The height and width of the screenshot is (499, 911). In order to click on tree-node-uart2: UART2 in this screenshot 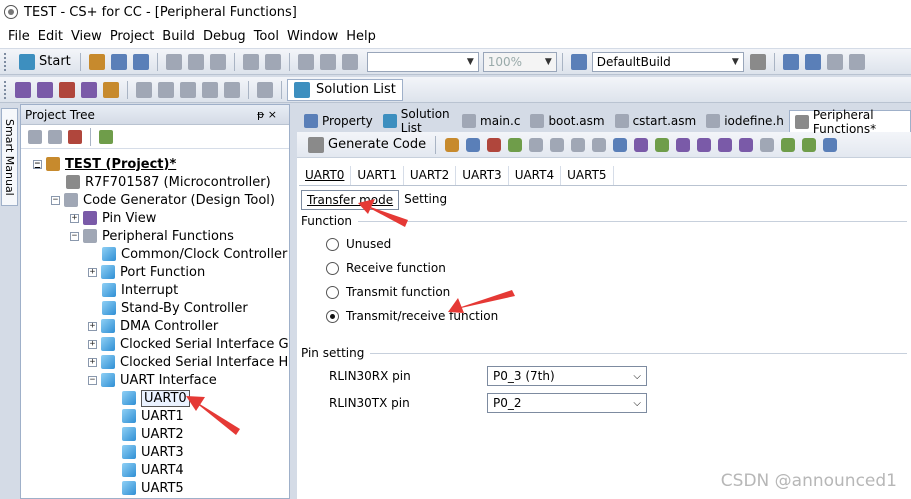, I will do `click(153, 434)`.